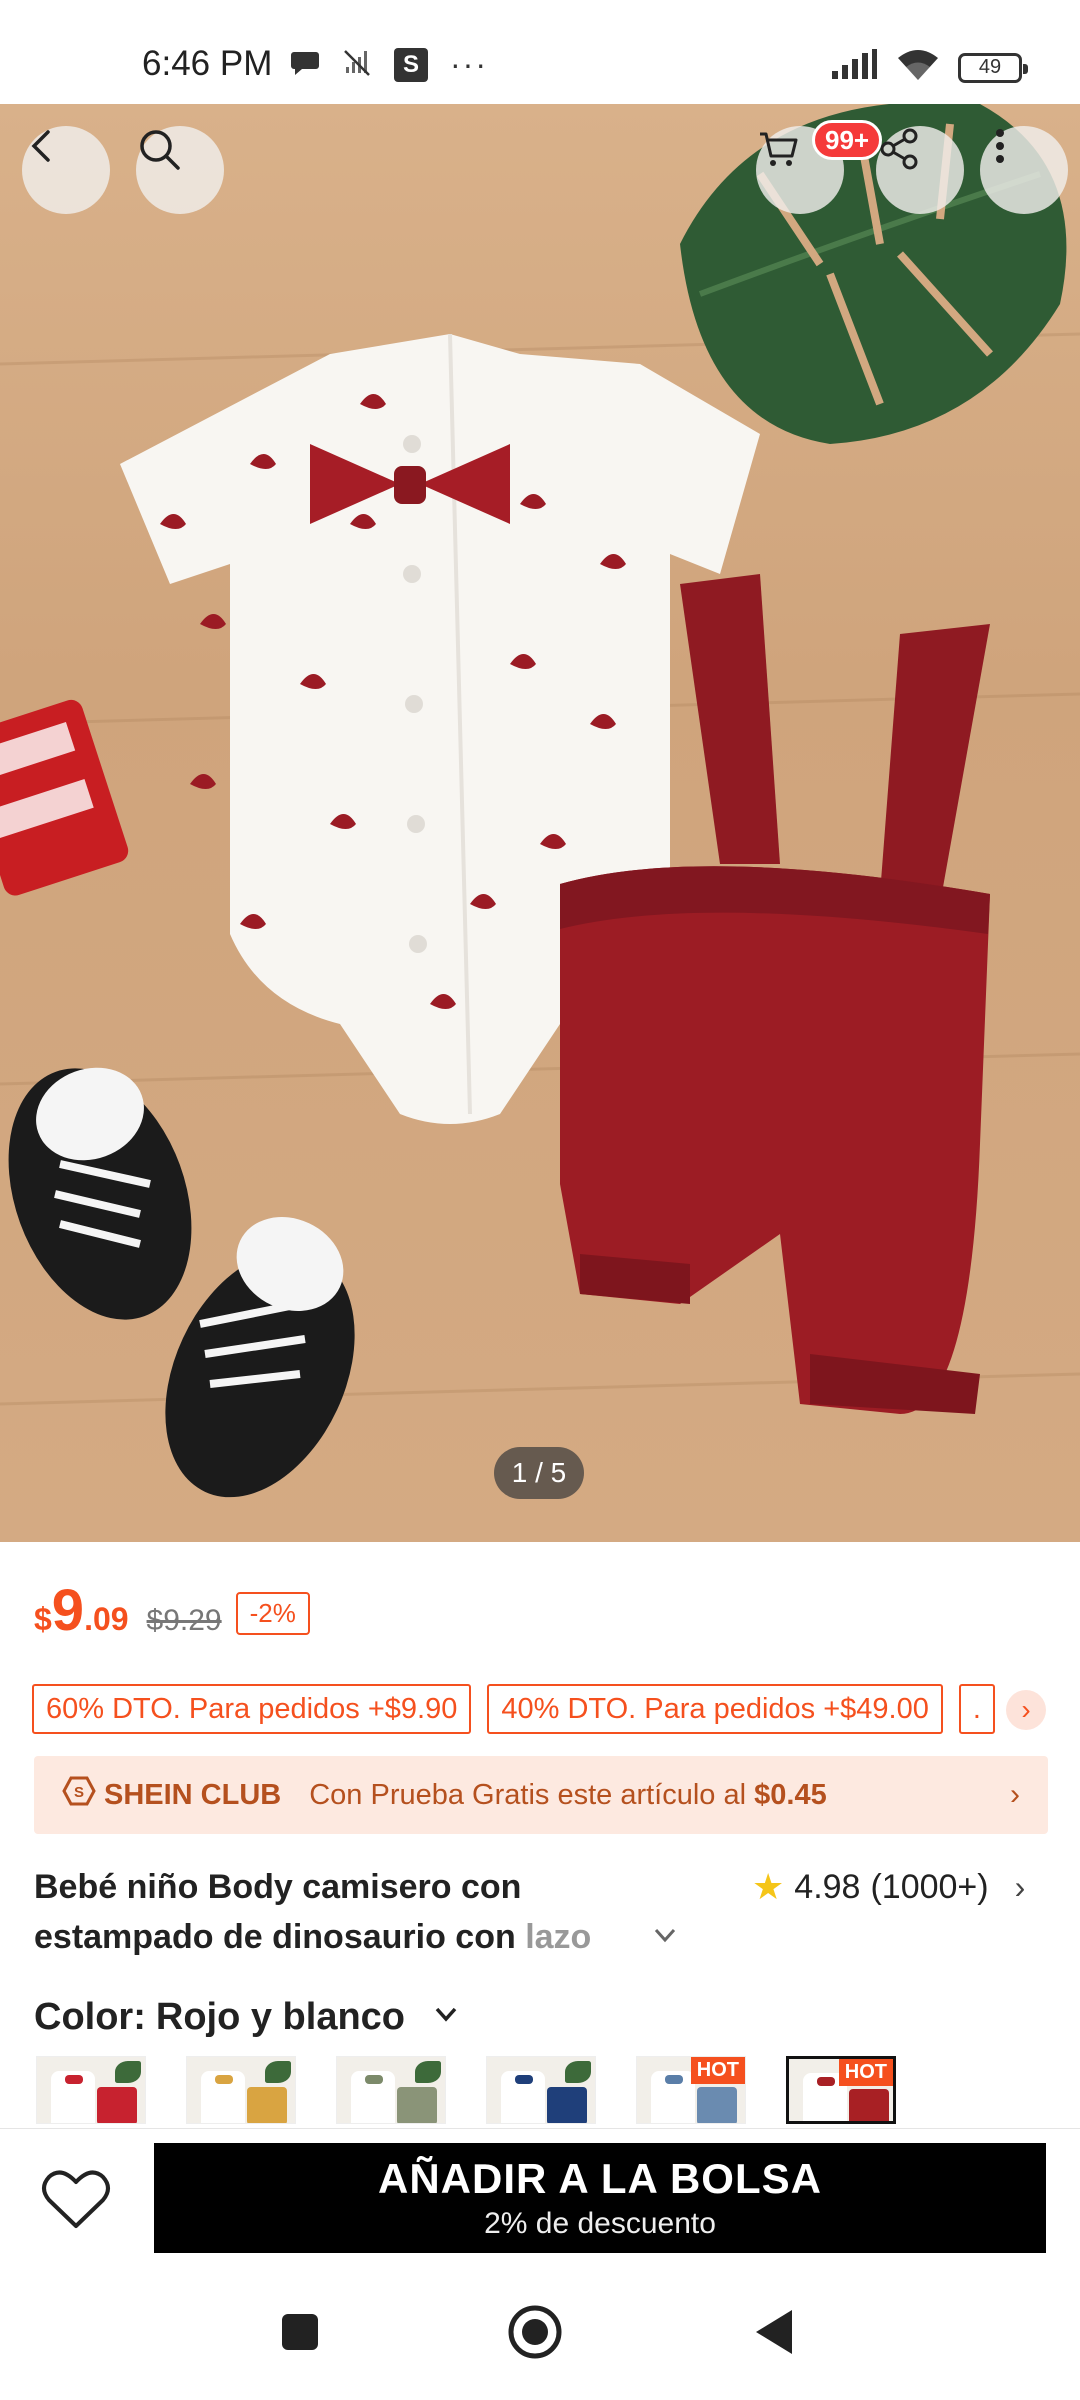 Image resolution: width=1080 pixels, height=2400 pixels. What do you see at coordinates (993, 67) in the screenshot?
I see `battery-icon: 49` at bounding box center [993, 67].